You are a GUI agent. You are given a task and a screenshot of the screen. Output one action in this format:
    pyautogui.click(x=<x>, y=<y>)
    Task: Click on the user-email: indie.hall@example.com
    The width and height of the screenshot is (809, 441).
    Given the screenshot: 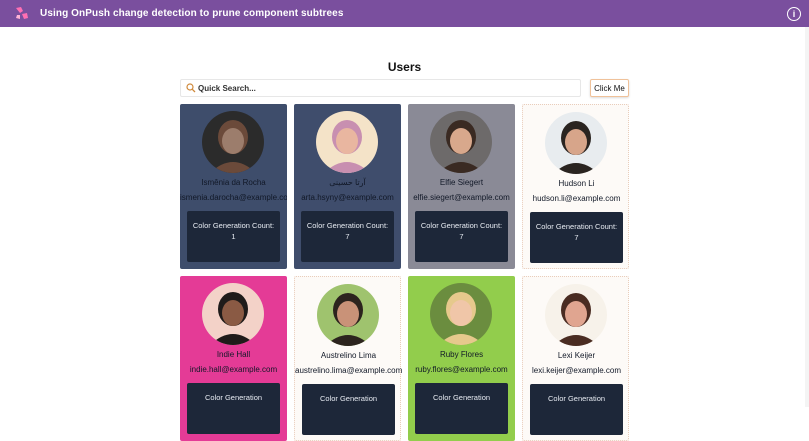 What is the action you would take?
    pyautogui.click(x=233, y=369)
    